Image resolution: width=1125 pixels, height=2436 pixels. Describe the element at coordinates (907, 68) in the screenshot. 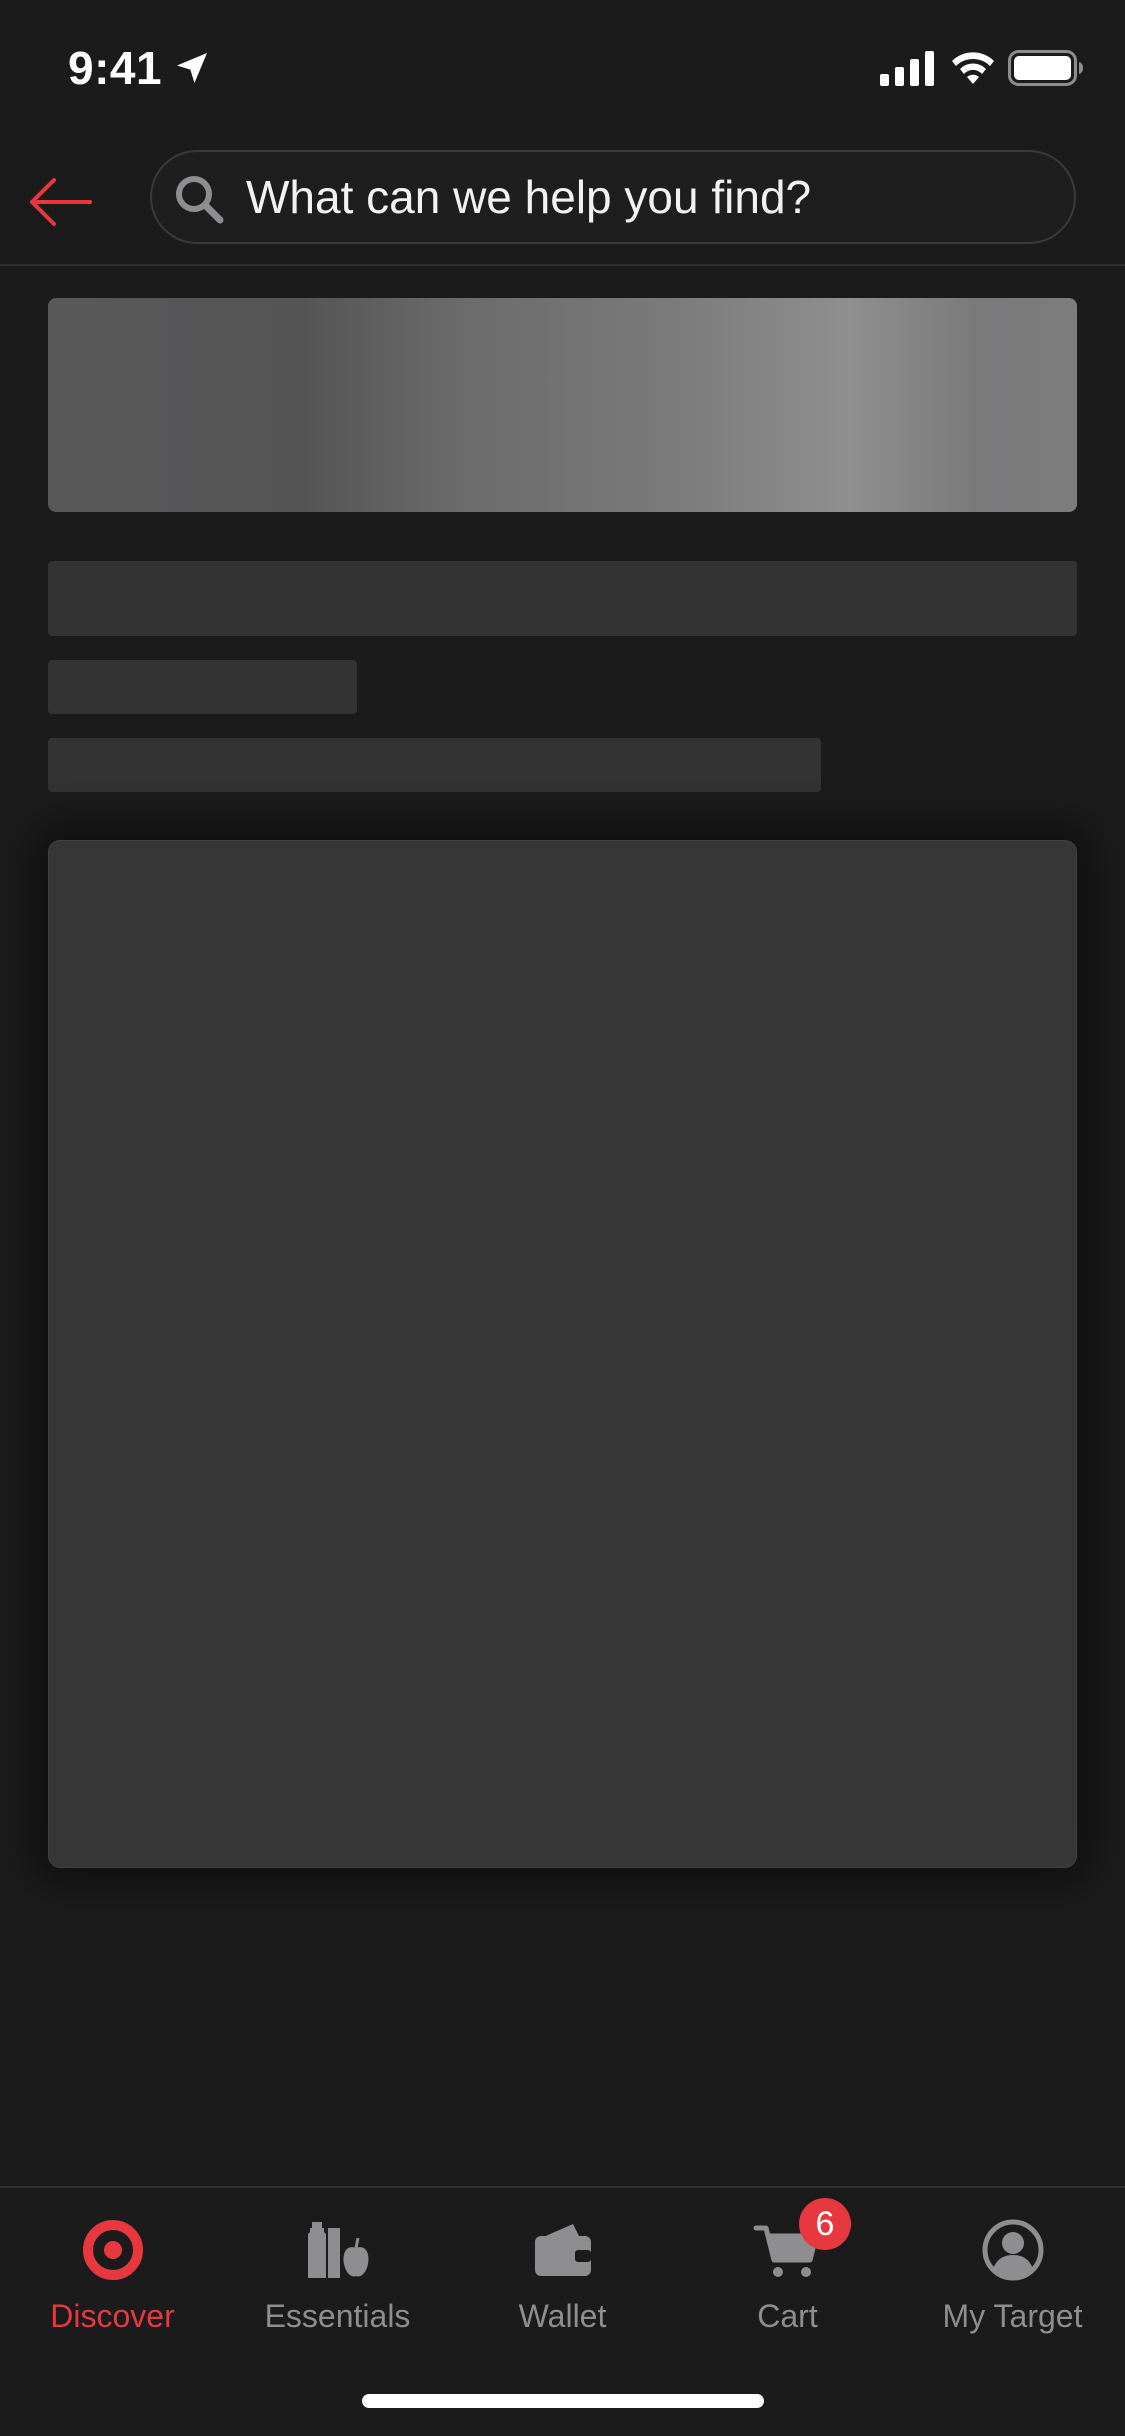

I see `cellular-signal-icon` at that location.